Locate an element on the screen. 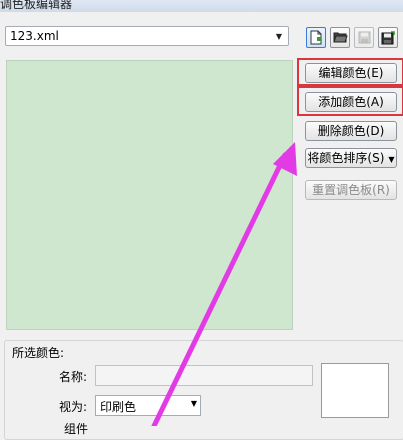  open-folder-icon is located at coordinates (340, 37).